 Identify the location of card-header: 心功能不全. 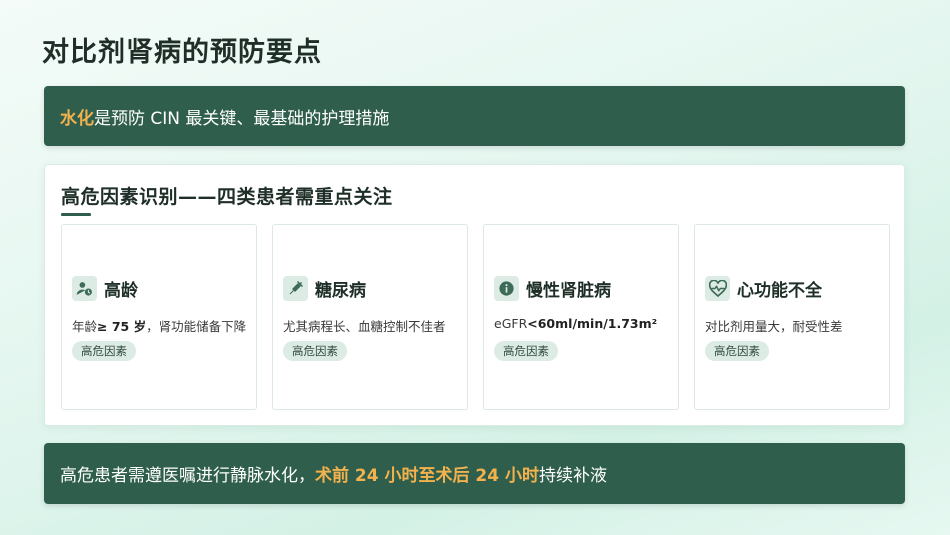
(763, 288).